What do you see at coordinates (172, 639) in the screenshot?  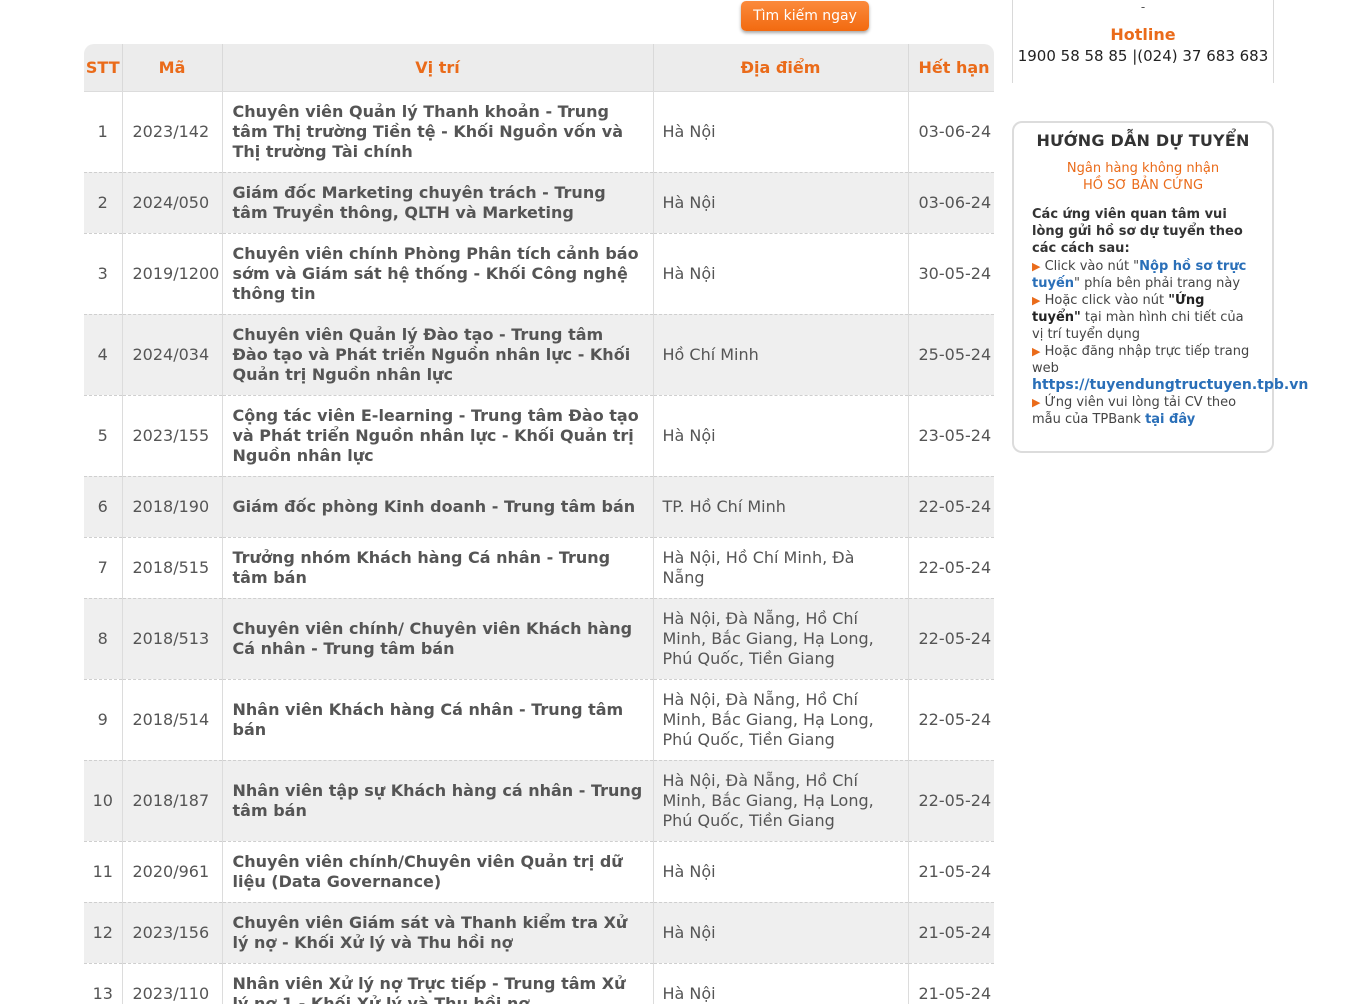 I see `row-code: 2018/513` at bounding box center [172, 639].